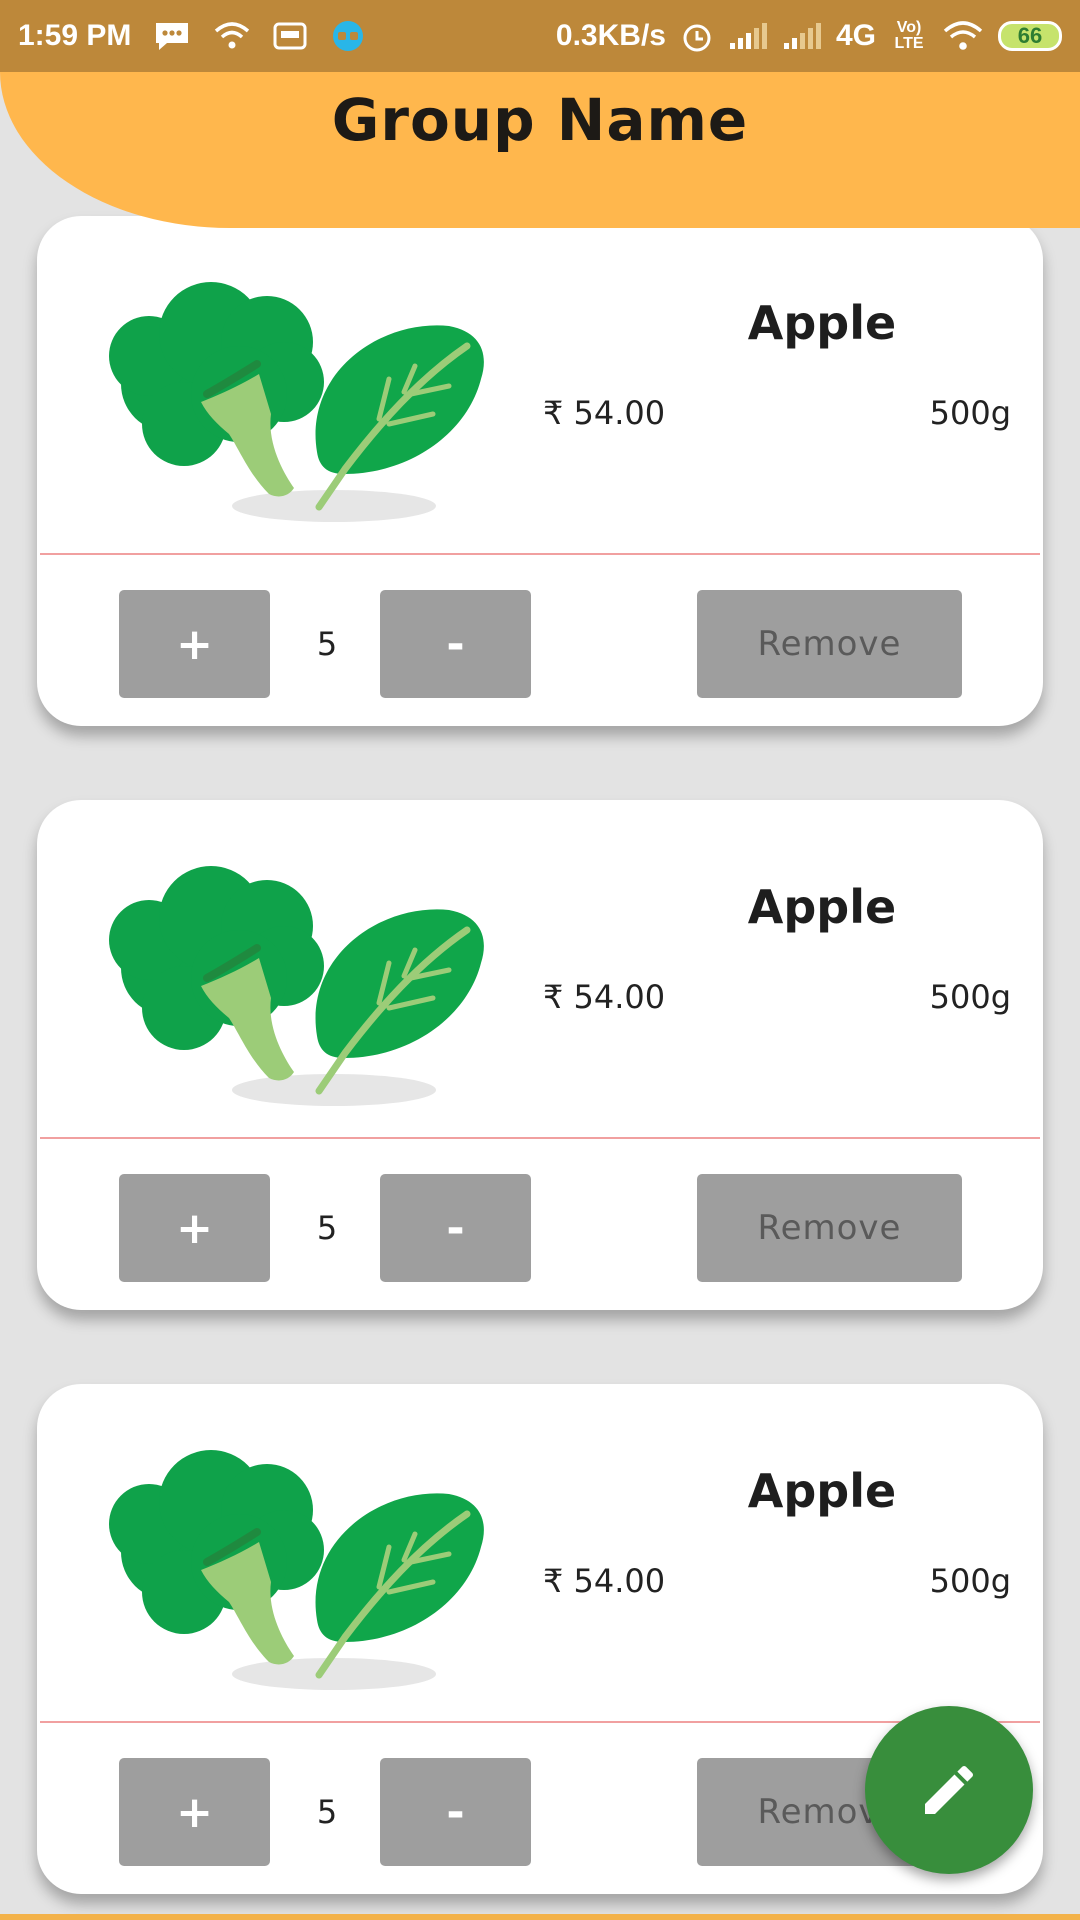 This screenshot has width=1080, height=1920. Describe the element at coordinates (172, 36) in the screenshot. I see `message-icon` at that location.